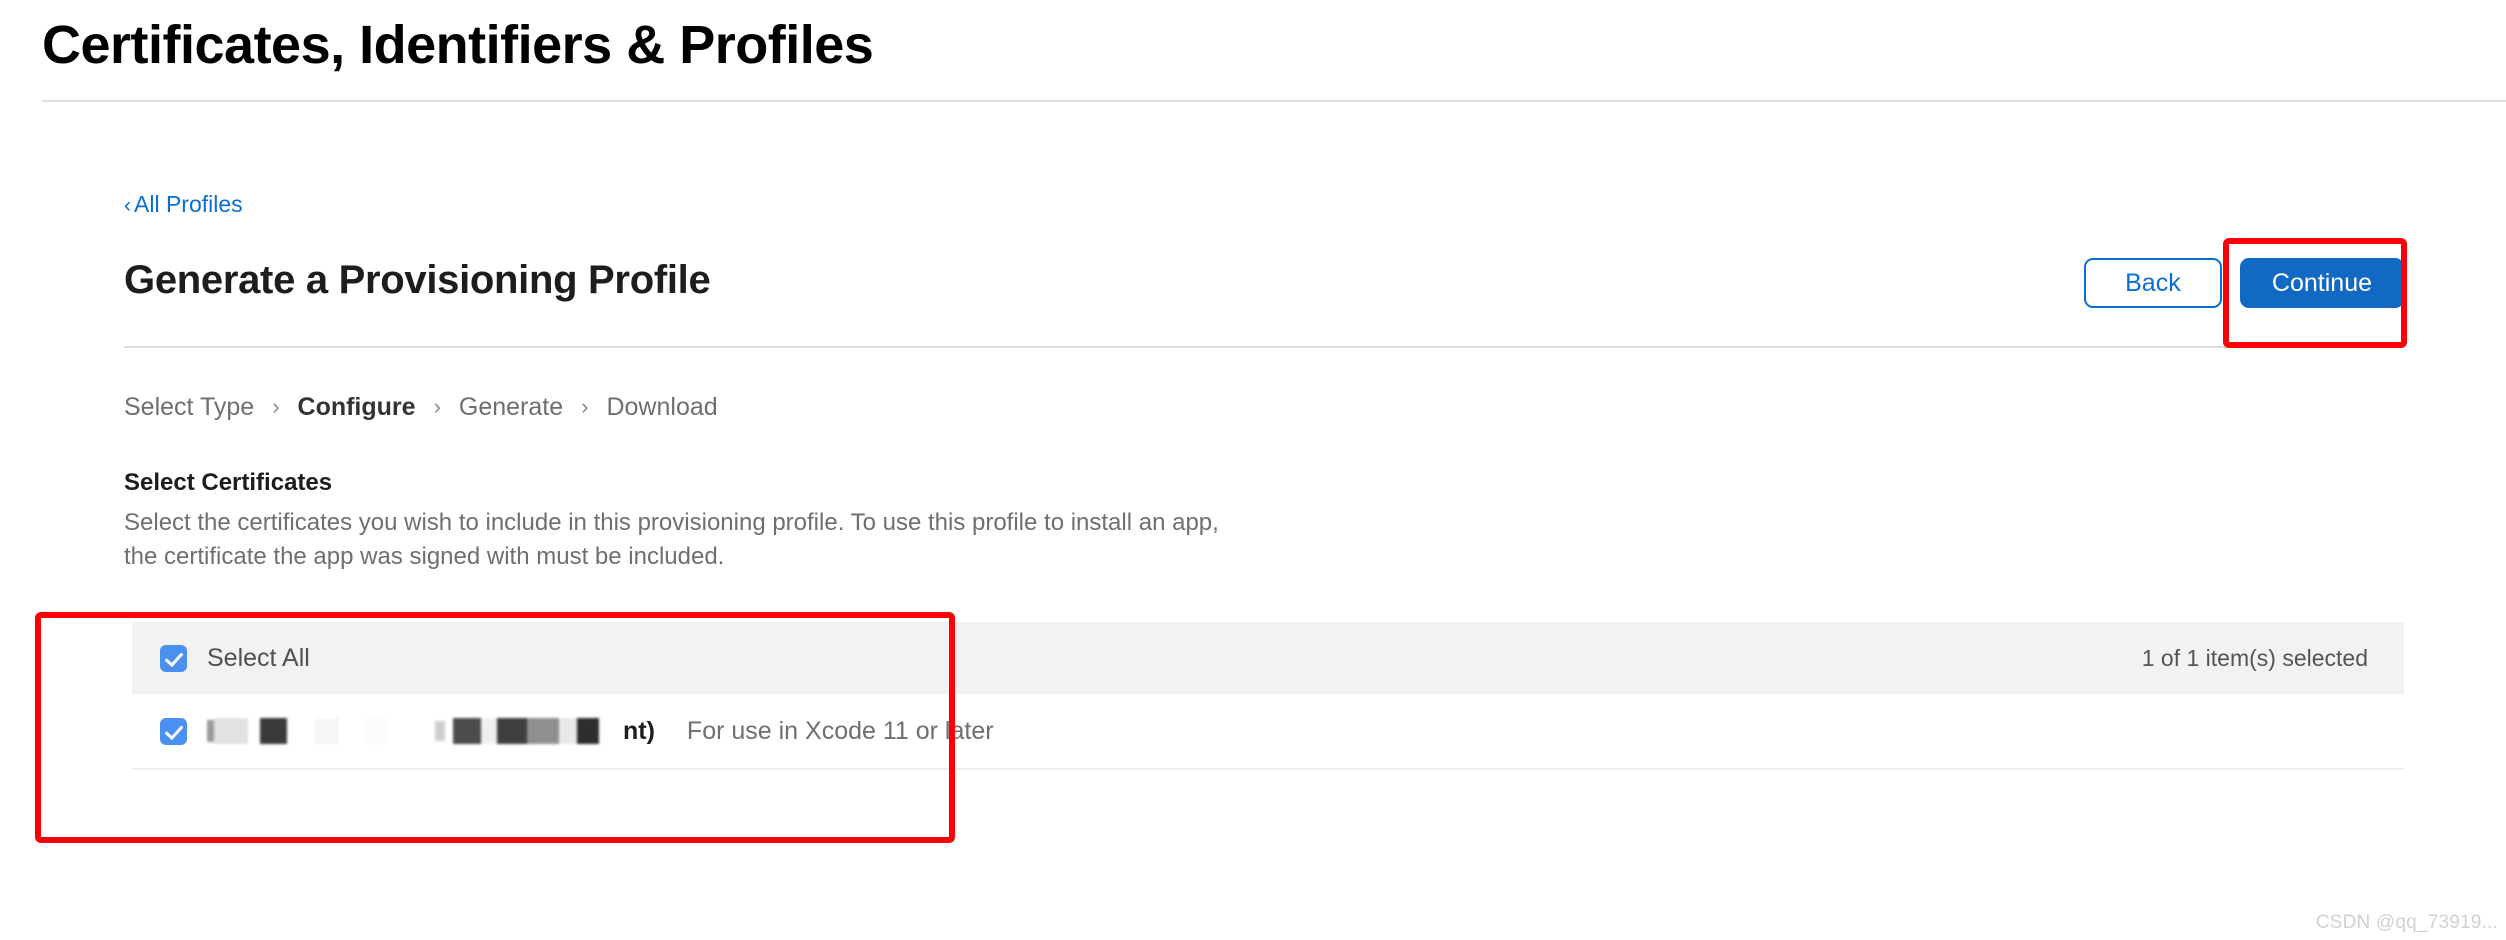 Image resolution: width=2506 pixels, height=940 pixels. I want to click on certificate-row-content: nt) For use in Xcode 11 or later, so click(577, 731).